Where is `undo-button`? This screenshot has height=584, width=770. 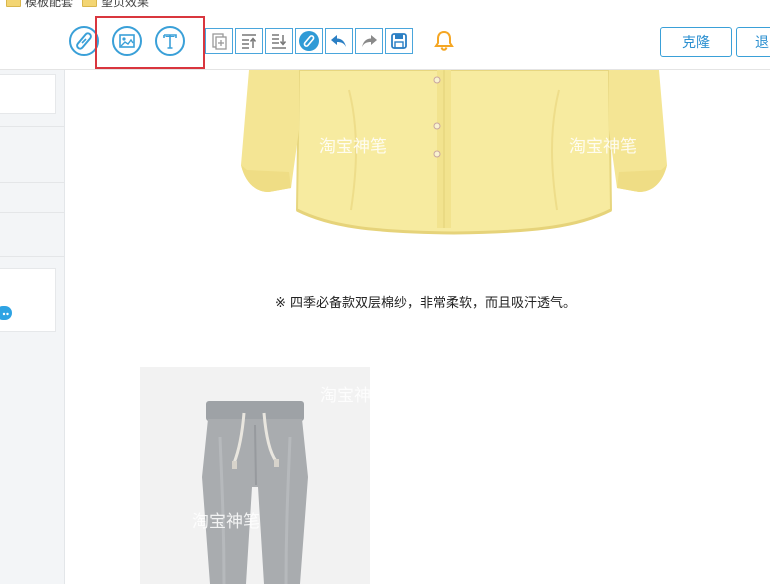
undo-button is located at coordinates (339, 41).